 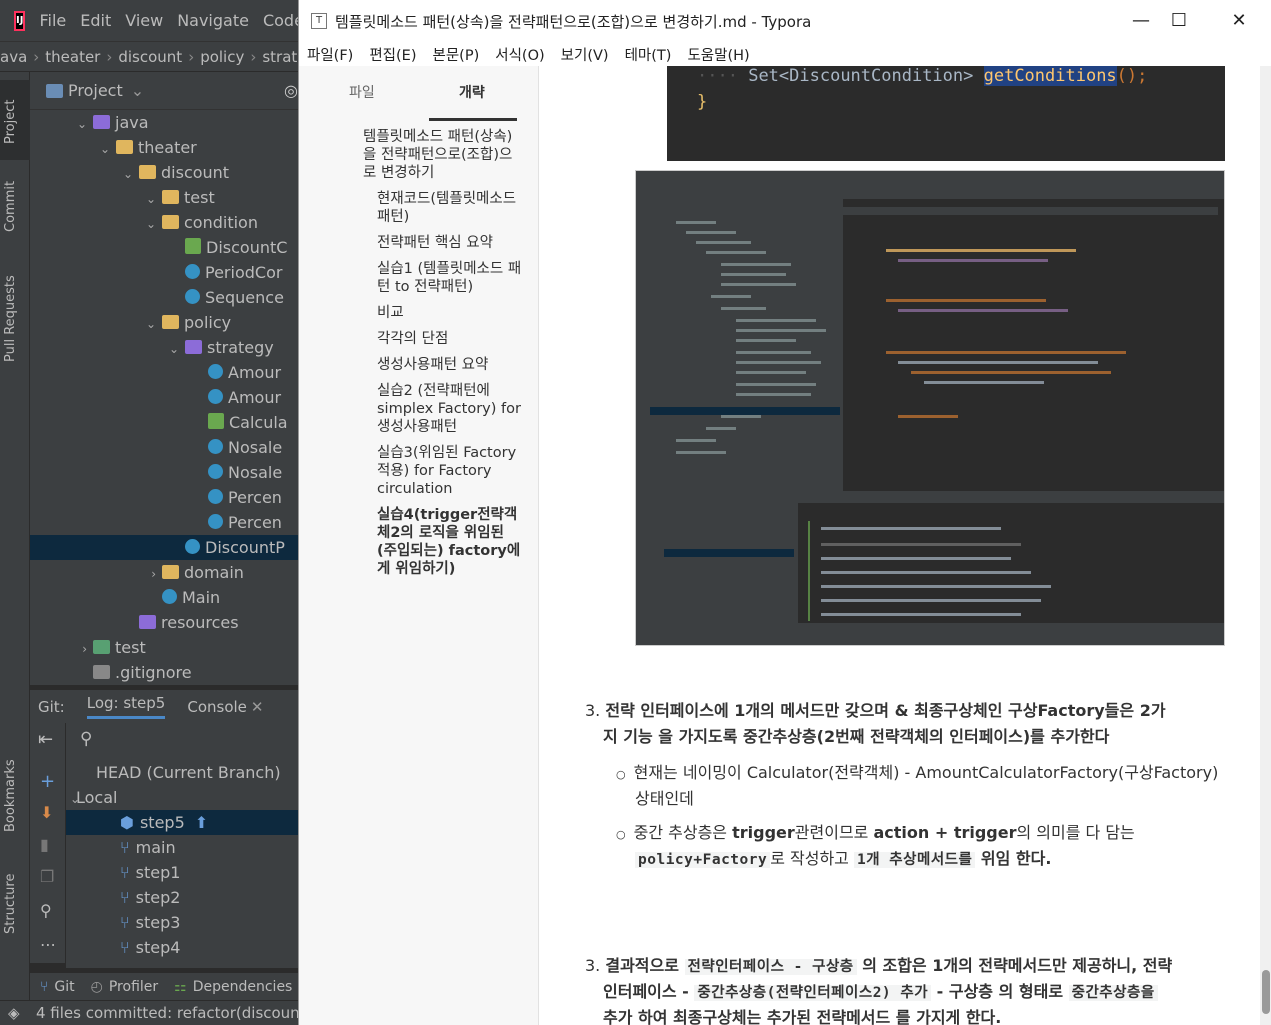 What do you see at coordinates (450, 278) in the screenshot?
I see `outline-item: 실습1 (템플릿메소드 패턴 to 전략패턴)` at bounding box center [450, 278].